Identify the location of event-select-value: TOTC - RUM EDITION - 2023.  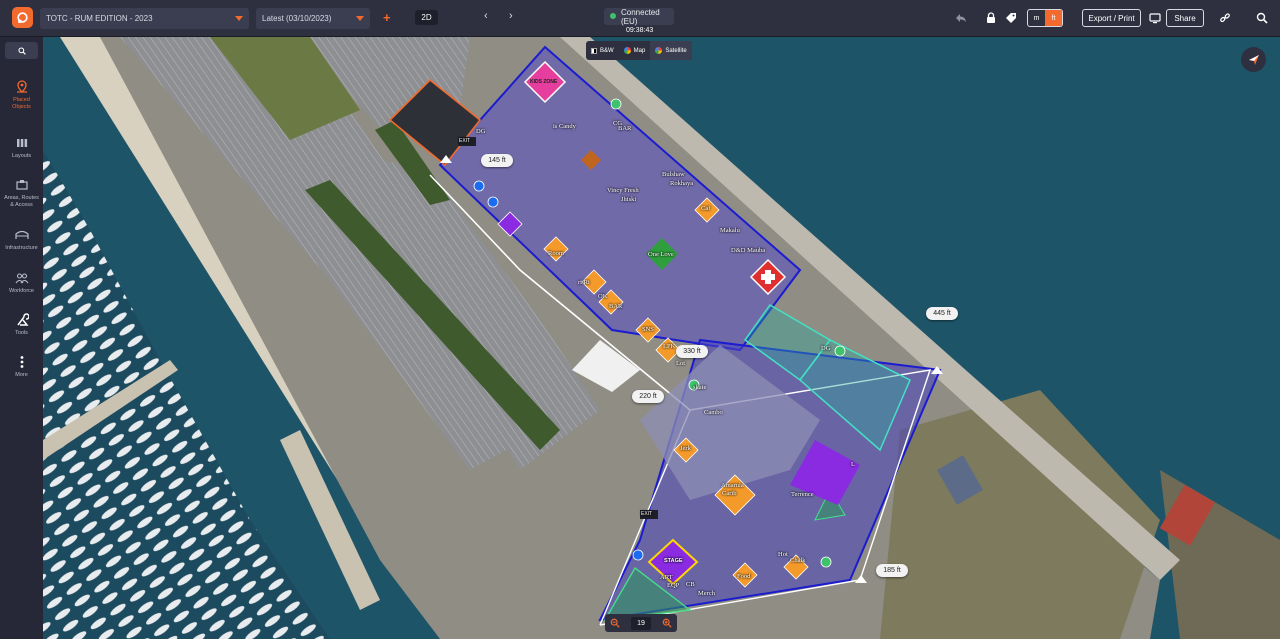
(99, 18).